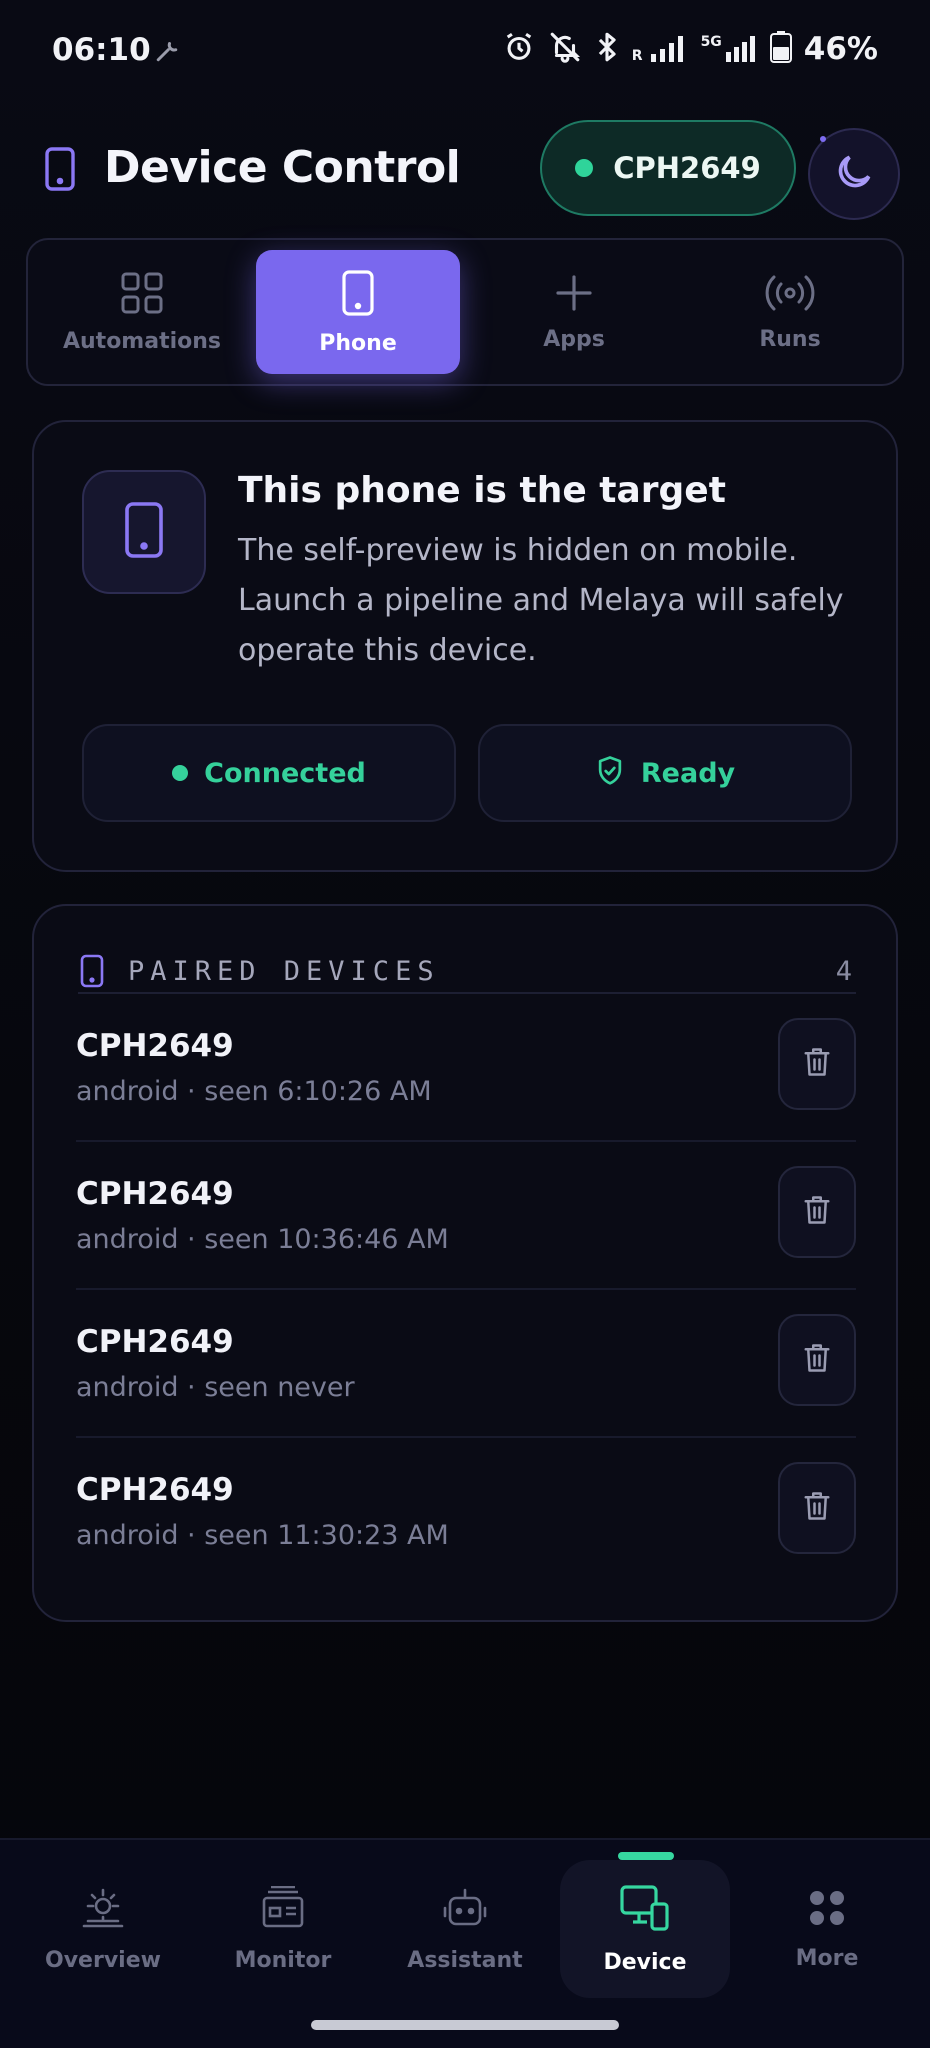  Describe the element at coordinates (466, 1216) in the screenshot. I see `list-item: CPH2649 android · seen 10:36:46 AM` at that location.